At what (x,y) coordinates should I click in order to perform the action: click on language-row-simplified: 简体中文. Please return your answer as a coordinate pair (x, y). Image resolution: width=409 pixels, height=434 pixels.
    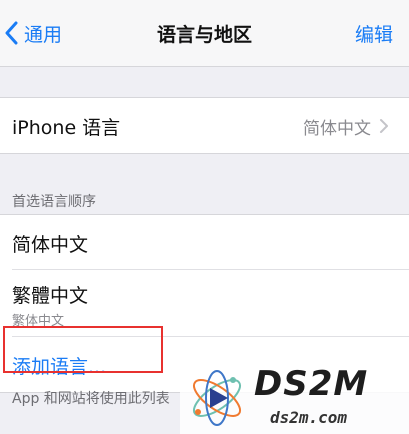
    Looking at the image, I should click on (204, 242).